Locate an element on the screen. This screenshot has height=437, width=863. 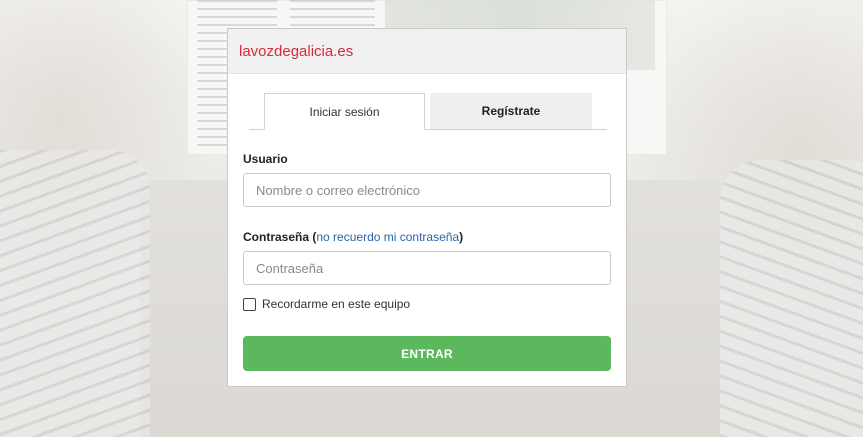
auth-tabs: Iniciar sesión Regístrate is located at coordinates (428, 111).